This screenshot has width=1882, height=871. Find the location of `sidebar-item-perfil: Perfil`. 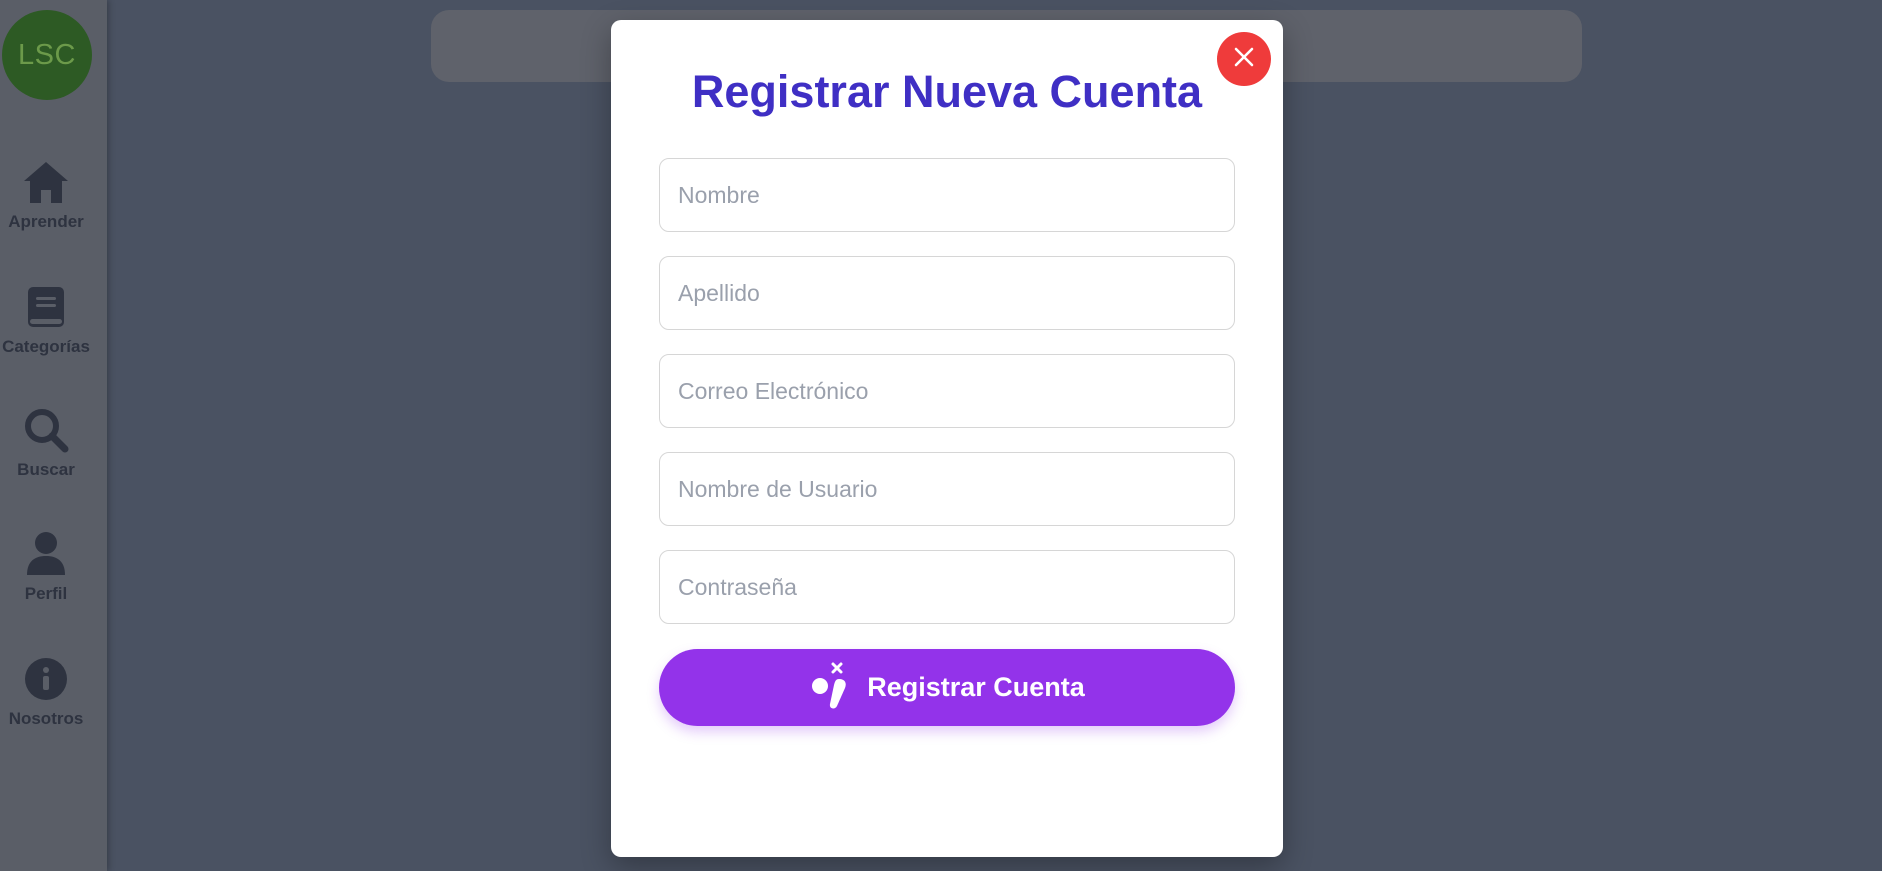

sidebar-item-perfil: Perfil is located at coordinates (46, 567).